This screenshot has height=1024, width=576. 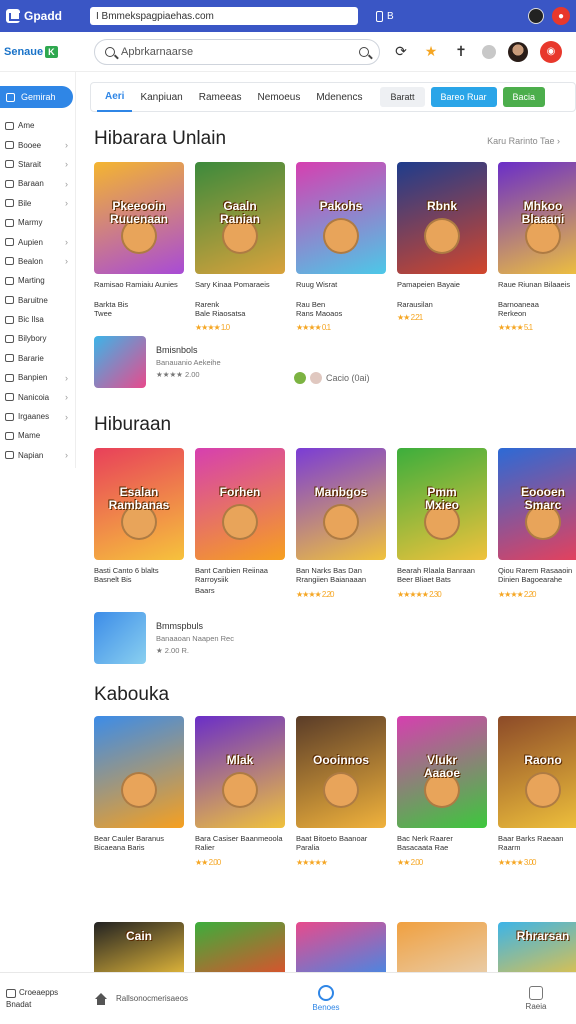 What do you see at coordinates (401, 52) in the screenshot?
I see `refresh-icon: ⟳` at bounding box center [401, 52].